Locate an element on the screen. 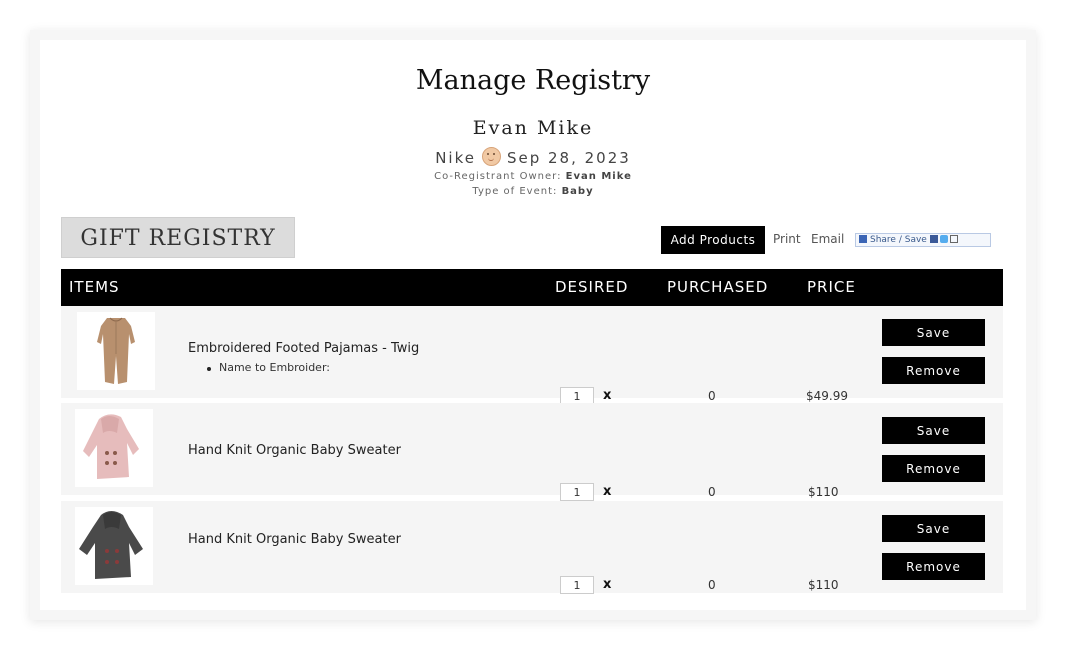  email-link: Email is located at coordinates (827, 239).